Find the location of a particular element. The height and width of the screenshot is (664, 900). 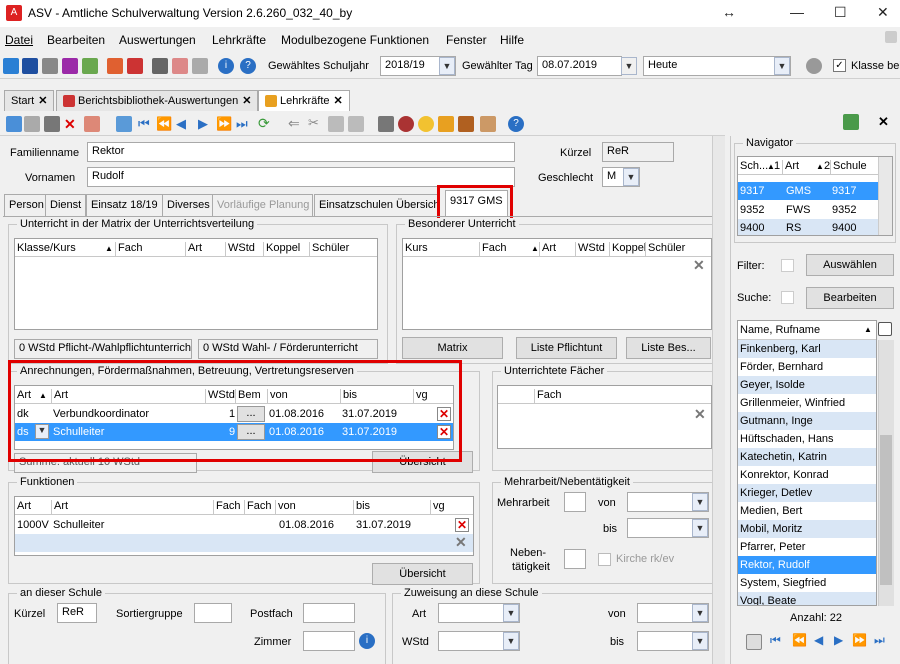

list-item: Finkenberg, Karl is located at coordinates (807, 349).